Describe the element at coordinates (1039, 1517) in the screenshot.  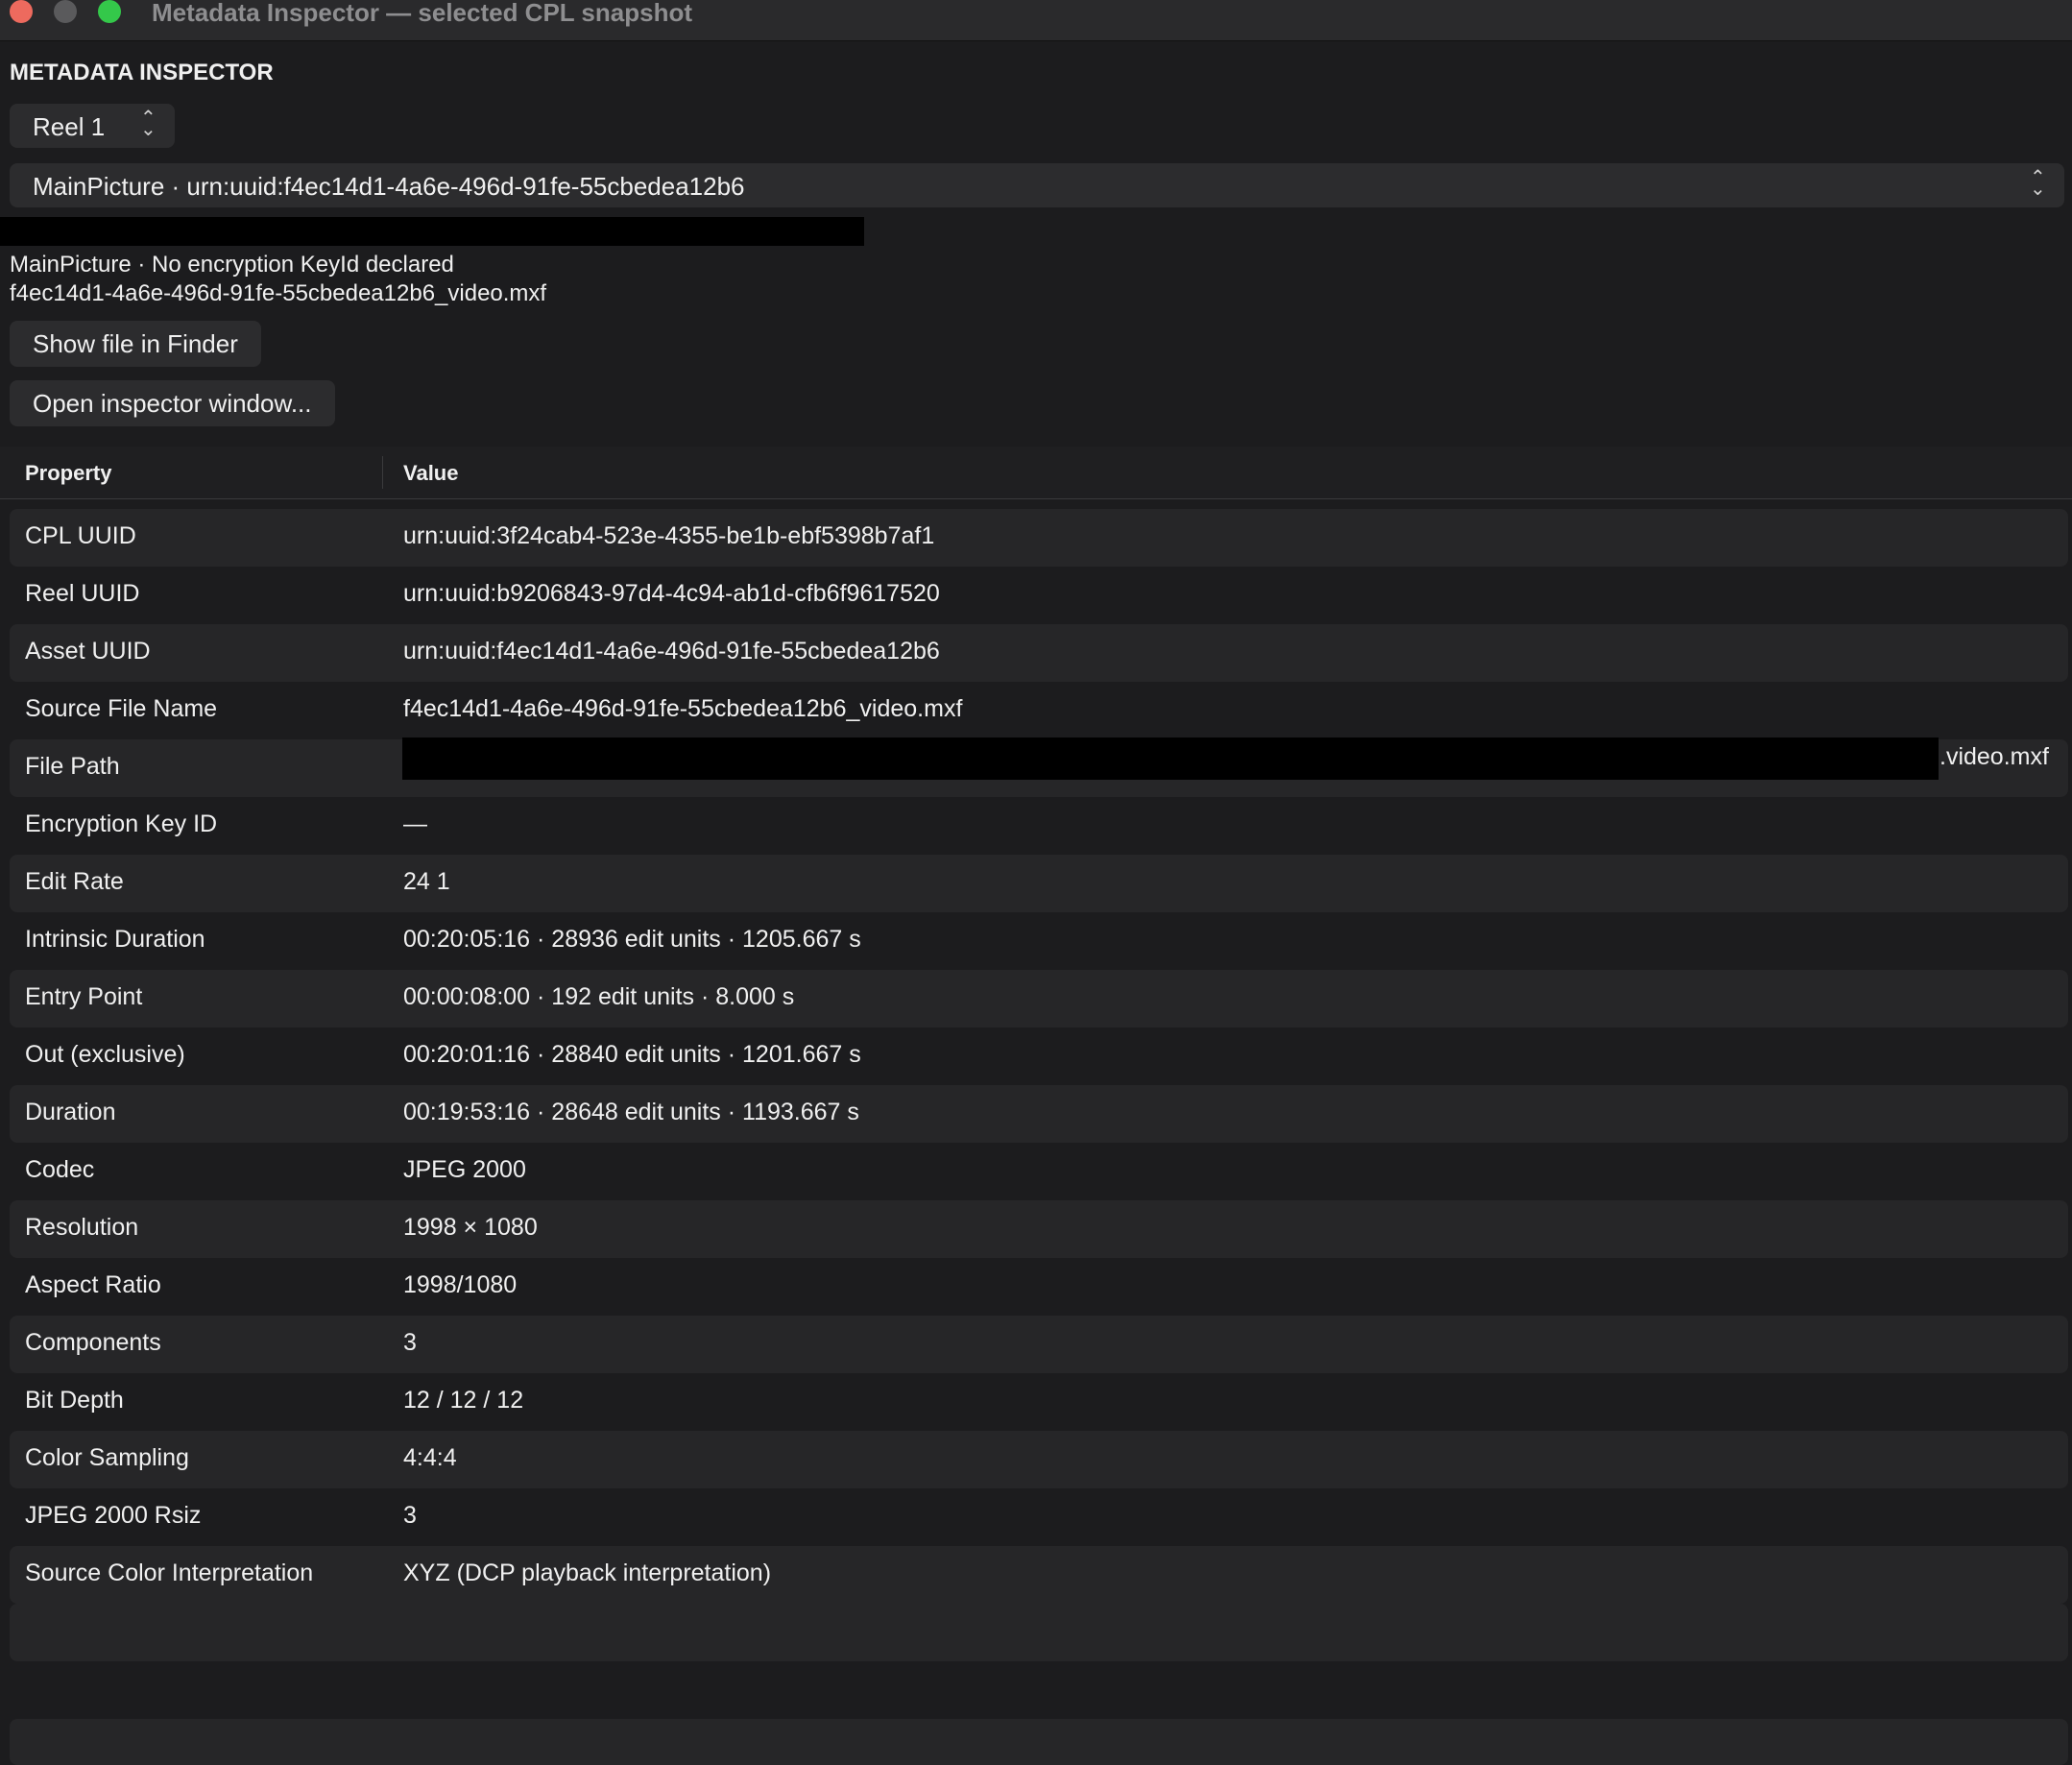
I see `table-row: JPEG 2000 Rsiz 3` at that location.